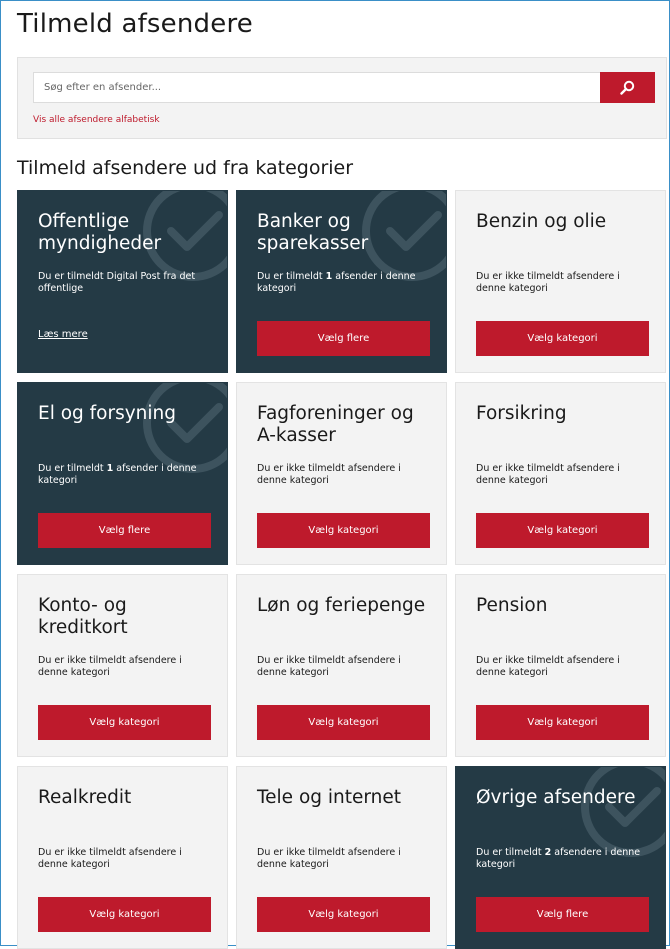 This screenshot has height=949, width=670. Describe the element at coordinates (556, 797) in the screenshot. I see `category-title: Øvrige afsendere` at that location.